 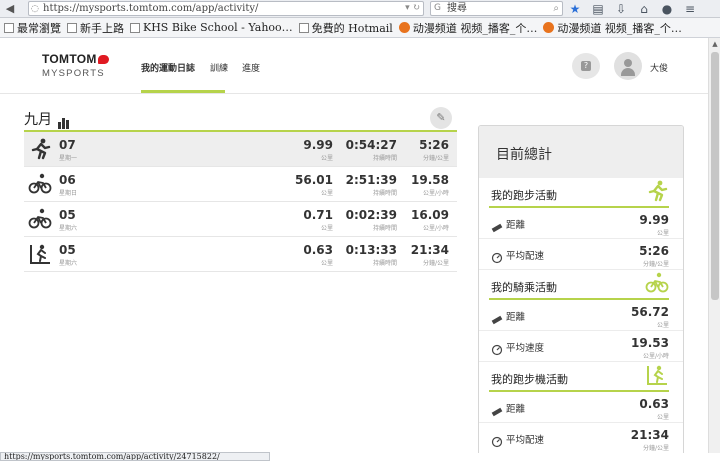 I want to click on stat-unit: 公里/小時, so click(x=655, y=356).